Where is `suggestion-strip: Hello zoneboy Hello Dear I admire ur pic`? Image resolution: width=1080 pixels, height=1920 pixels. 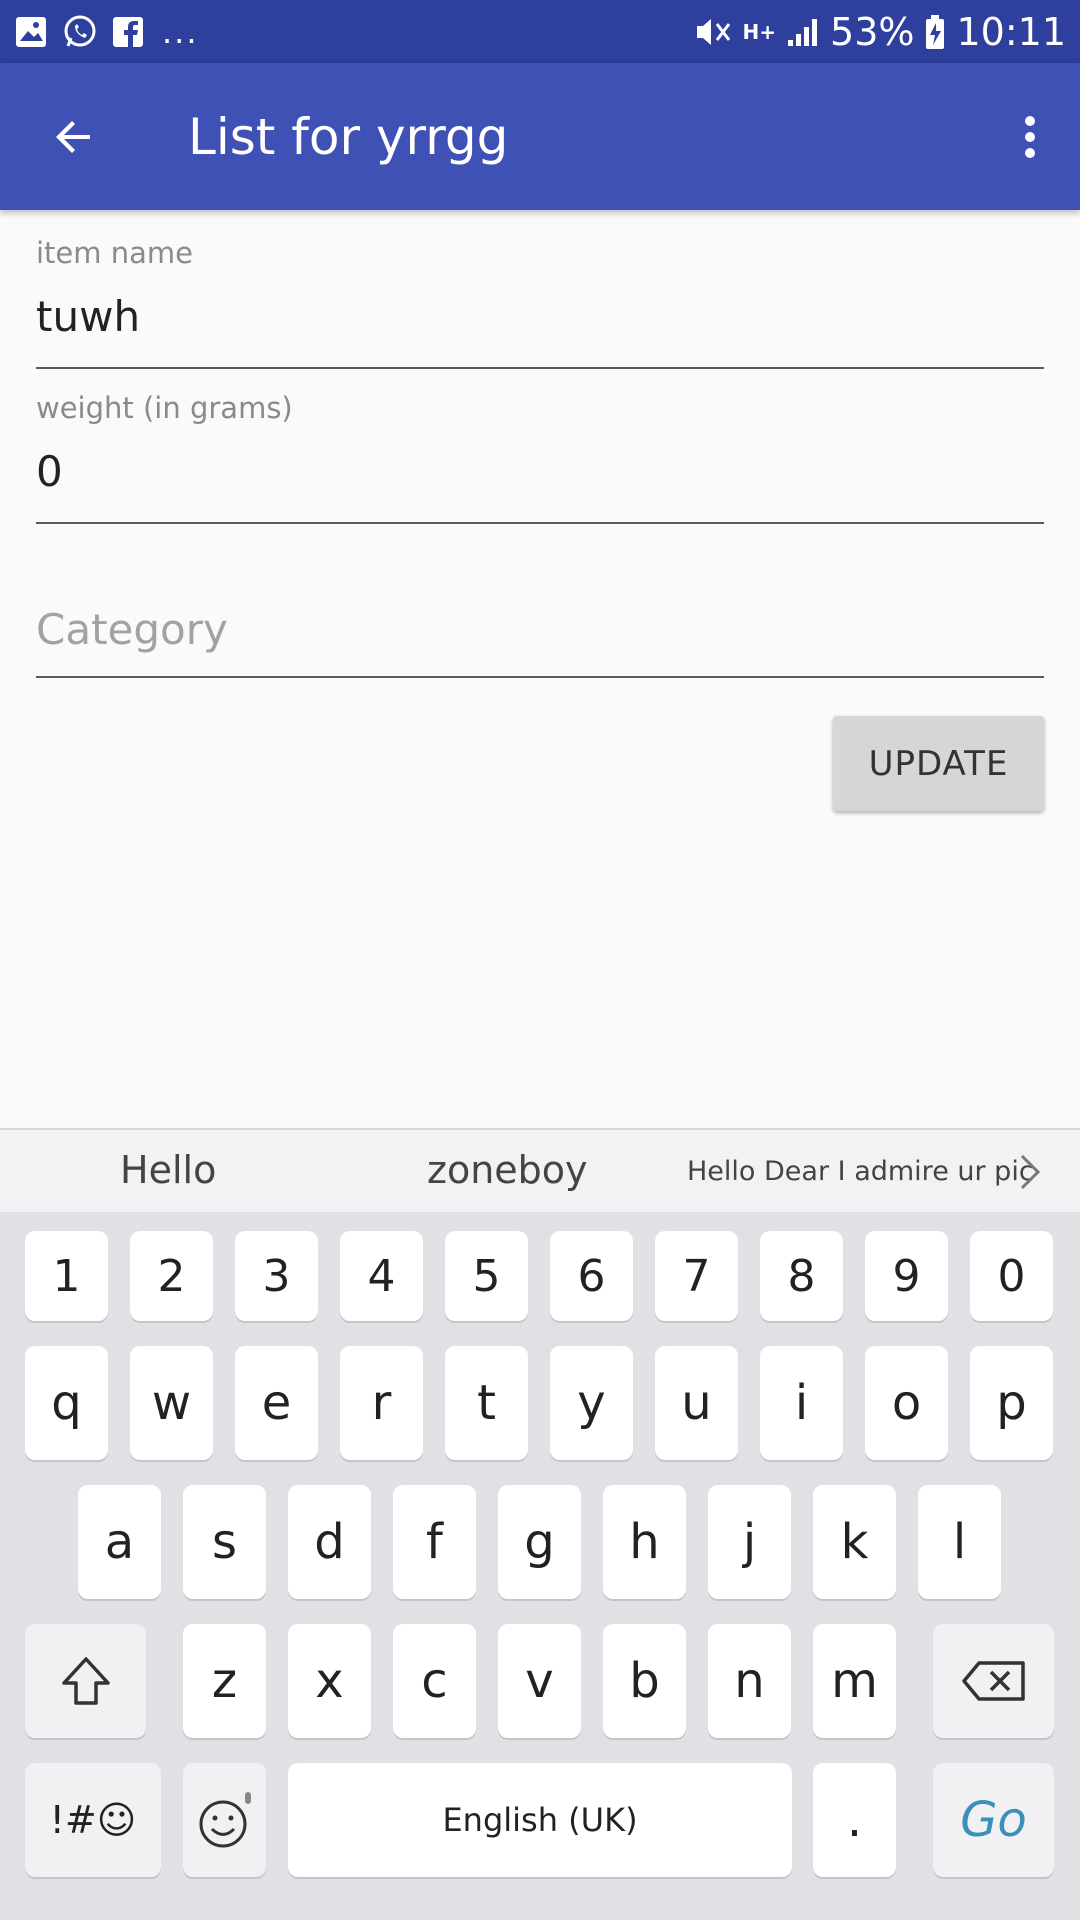
suggestion-strip: Hello zoneboy Hello Dear I admire ur pic is located at coordinates (540, 1171).